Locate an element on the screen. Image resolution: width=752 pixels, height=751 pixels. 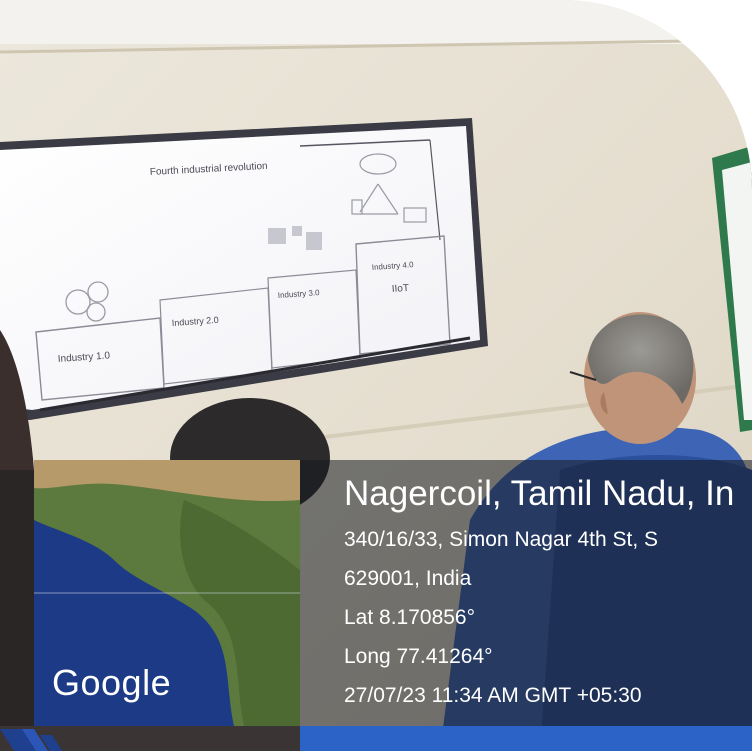
postal-line: 629001, India is located at coordinates (408, 578).